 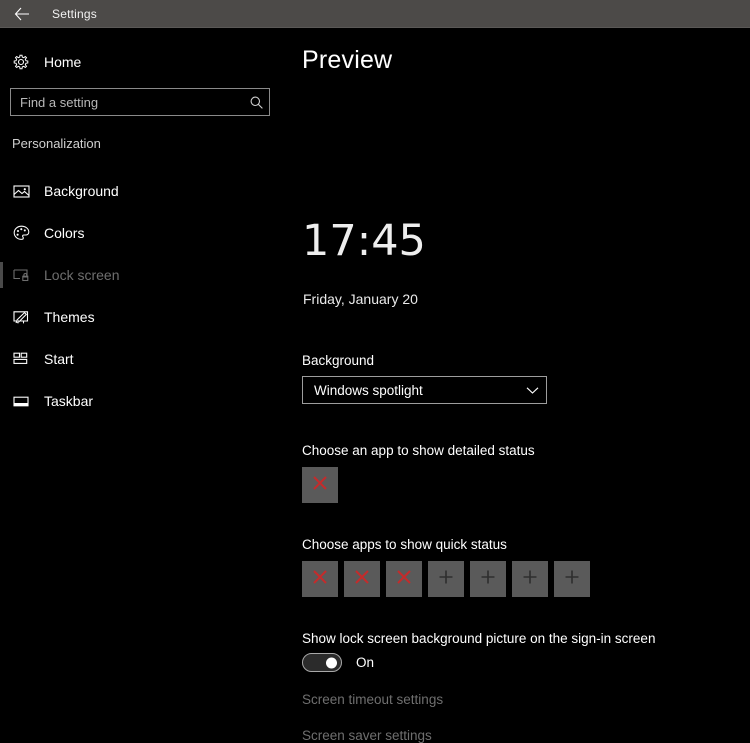 I want to click on back-arrow-icon, so click(x=22, y=14).